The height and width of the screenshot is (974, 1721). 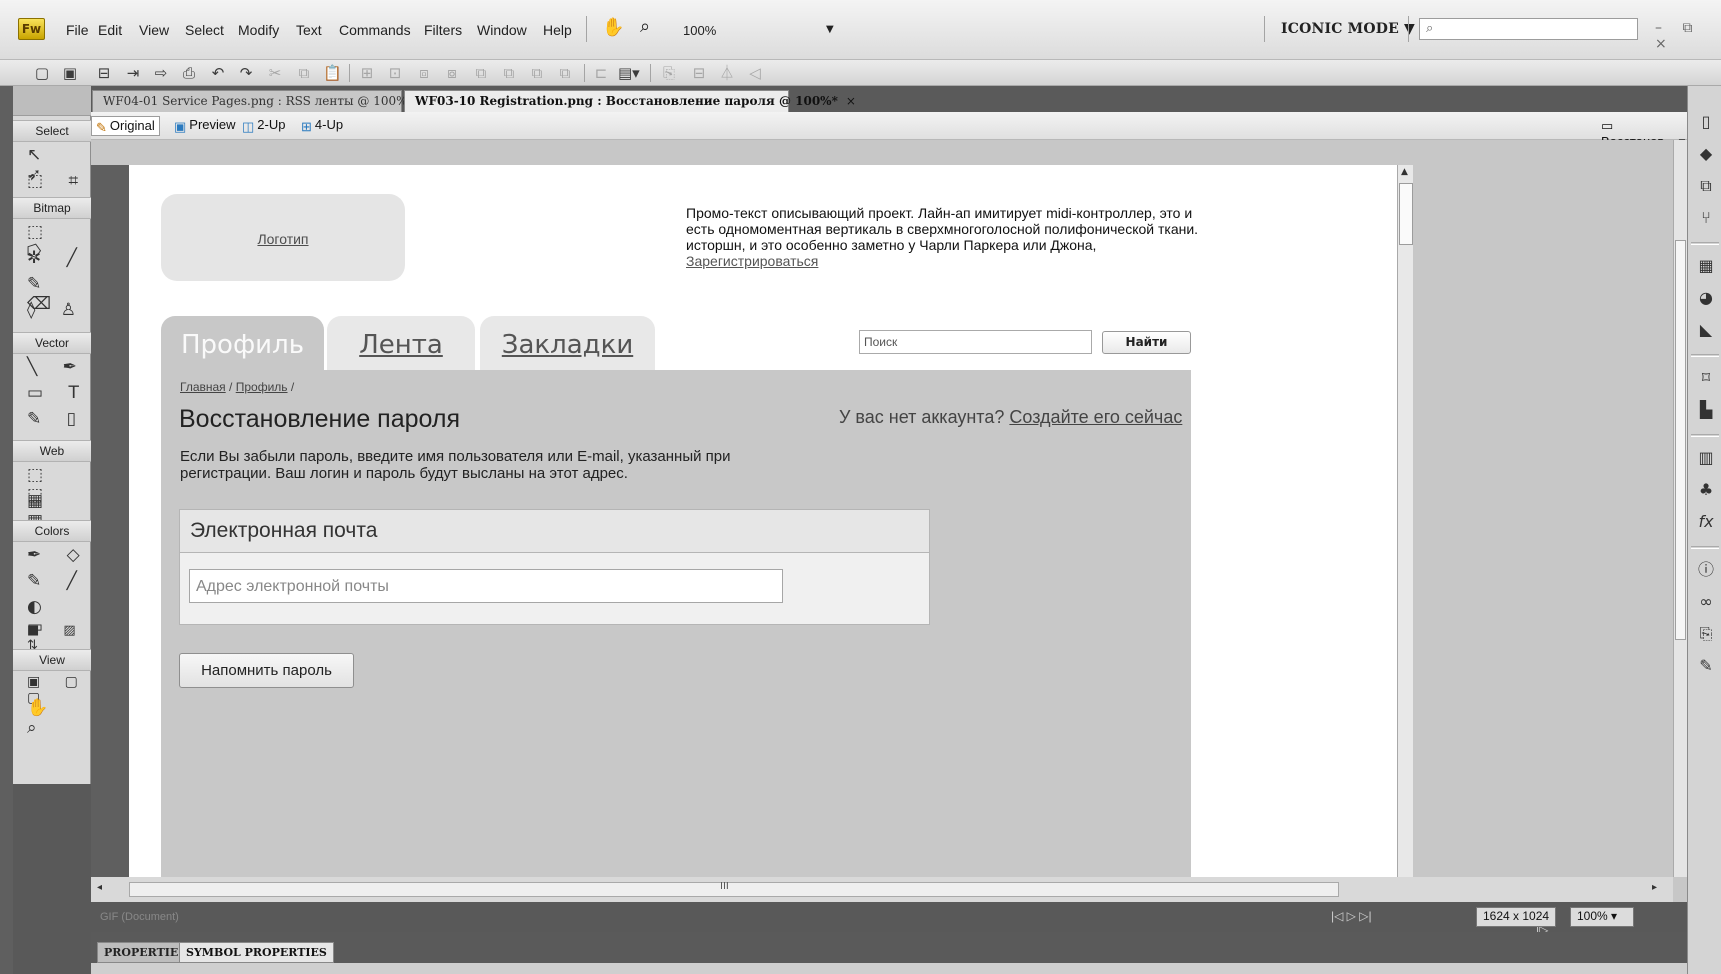 What do you see at coordinates (502, 30) in the screenshot?
I see `menu-window: Window` at bounding box center [502, 30].